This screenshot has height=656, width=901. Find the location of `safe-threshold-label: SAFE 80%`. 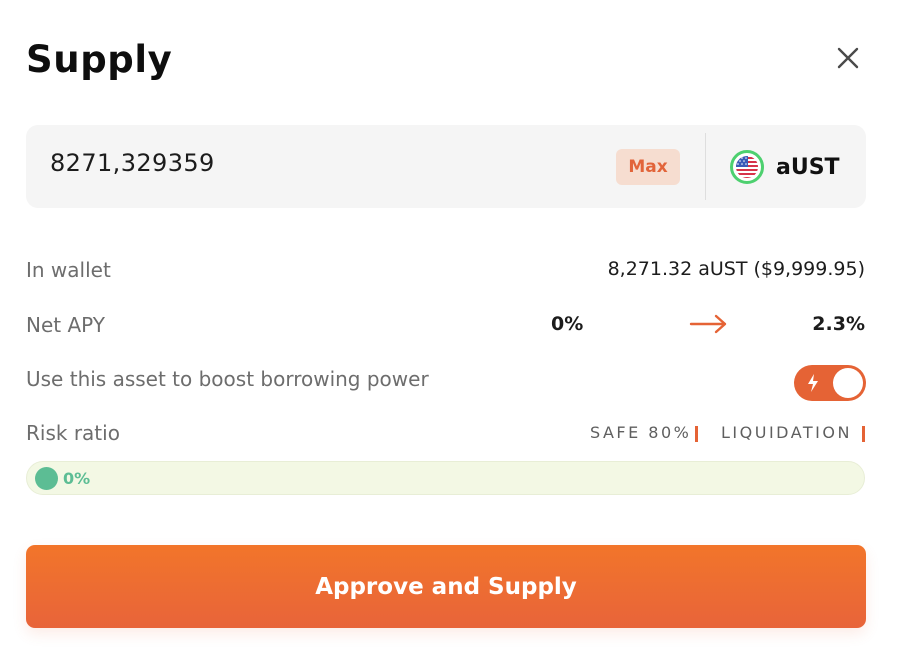

safe-threshold-label: SAFE 80% is located at coordinates (641, 432).